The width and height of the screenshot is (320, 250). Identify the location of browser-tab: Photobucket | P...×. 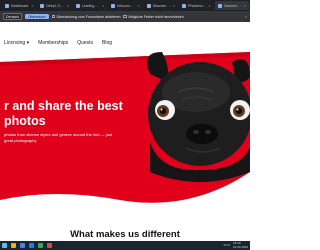
(196, 5).